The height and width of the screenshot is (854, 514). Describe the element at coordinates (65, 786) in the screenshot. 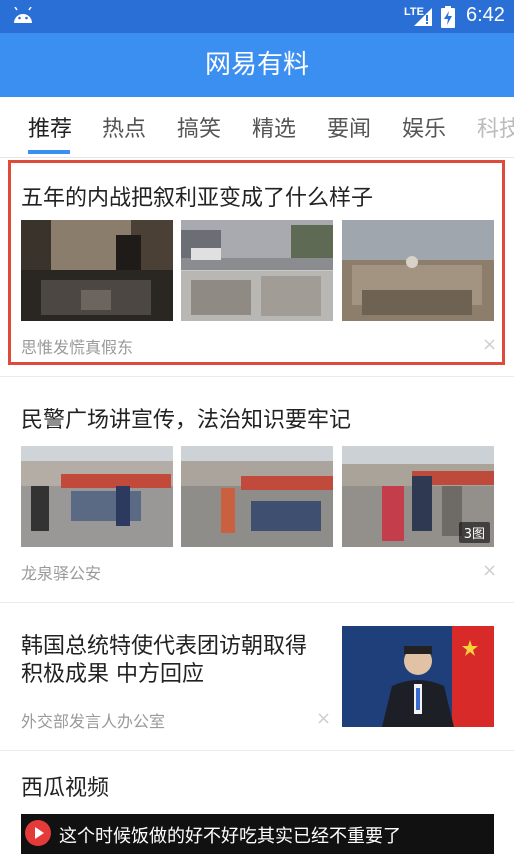

I see `video-section-title: 西瓜视频` at that location.